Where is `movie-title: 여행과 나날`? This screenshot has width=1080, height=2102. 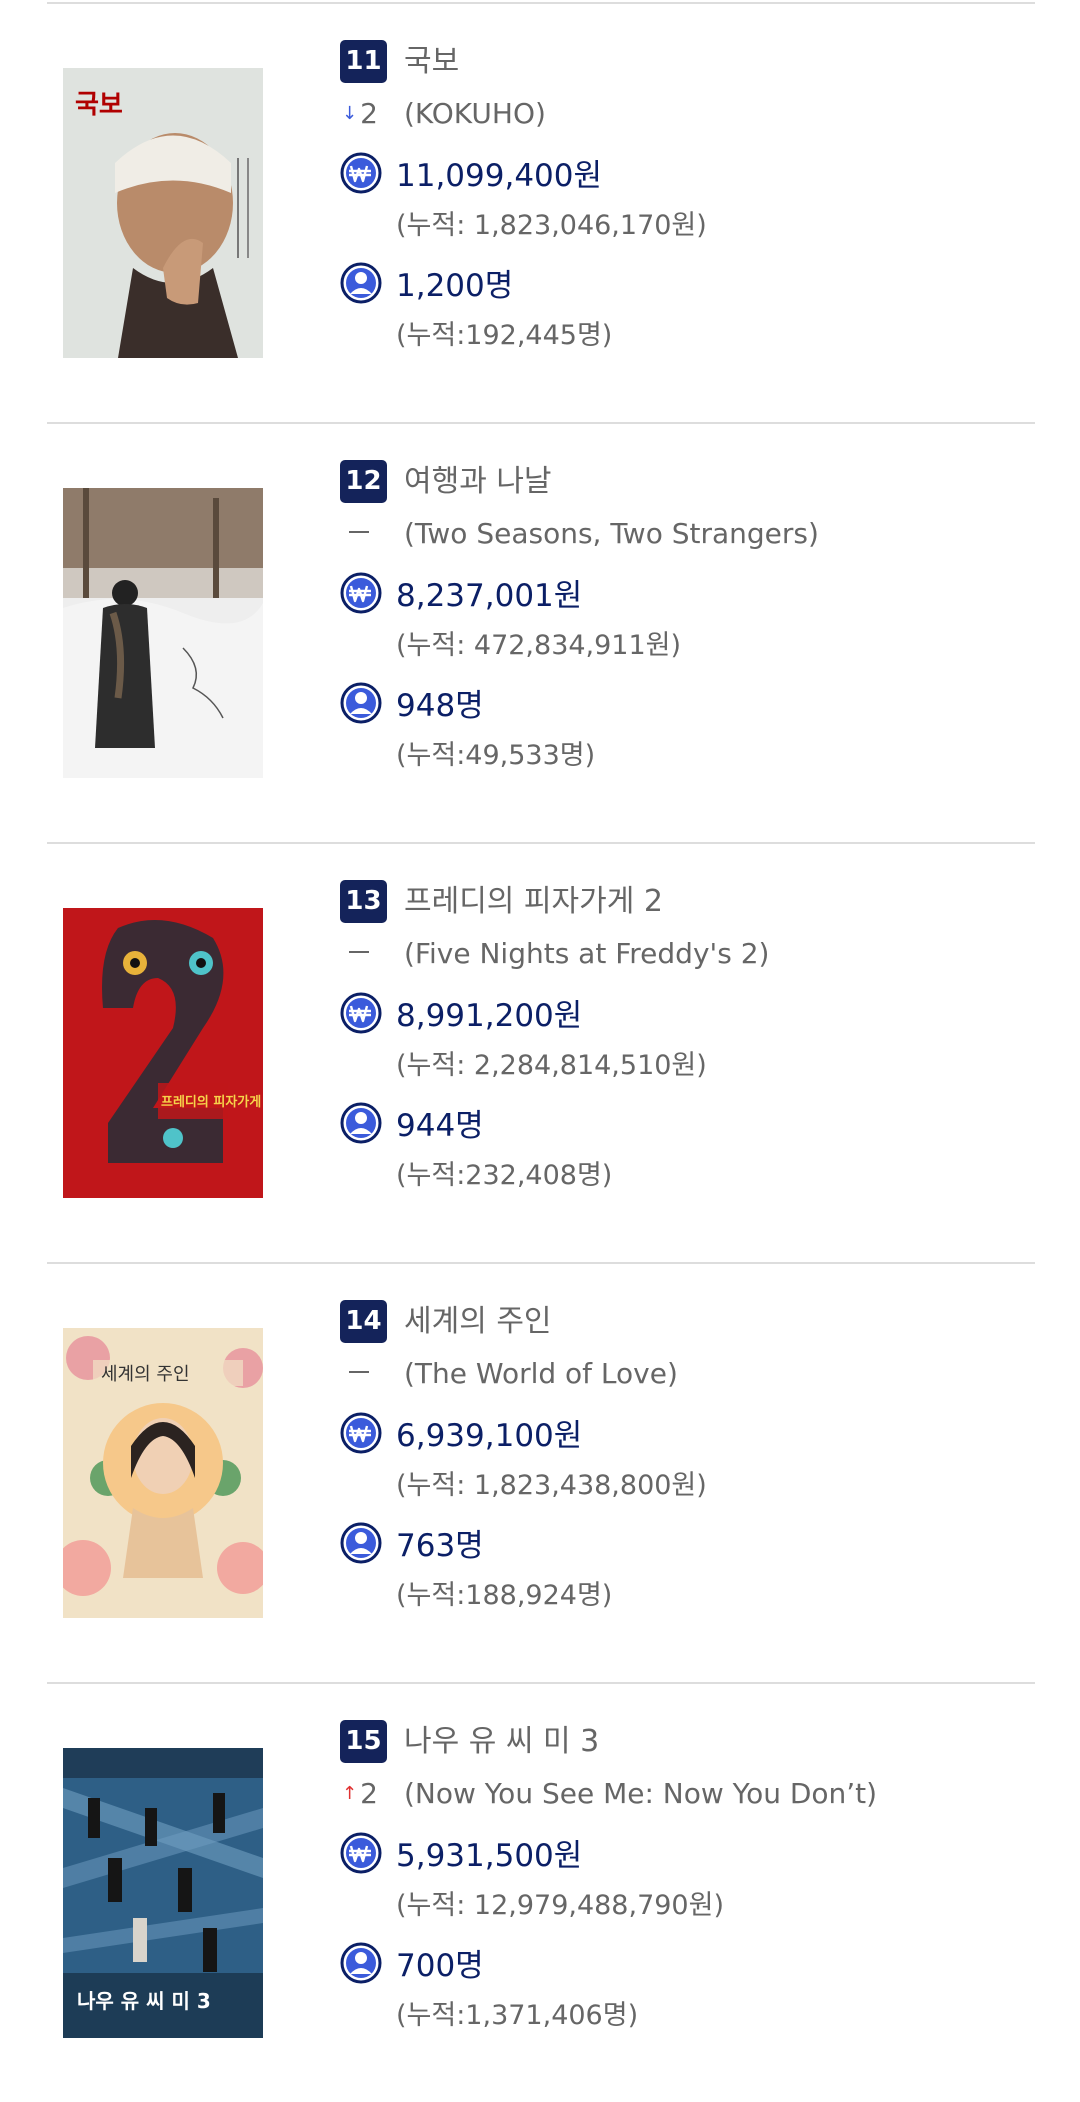 movie-title: 여행과 나날 is located at coordinates (478, 481).